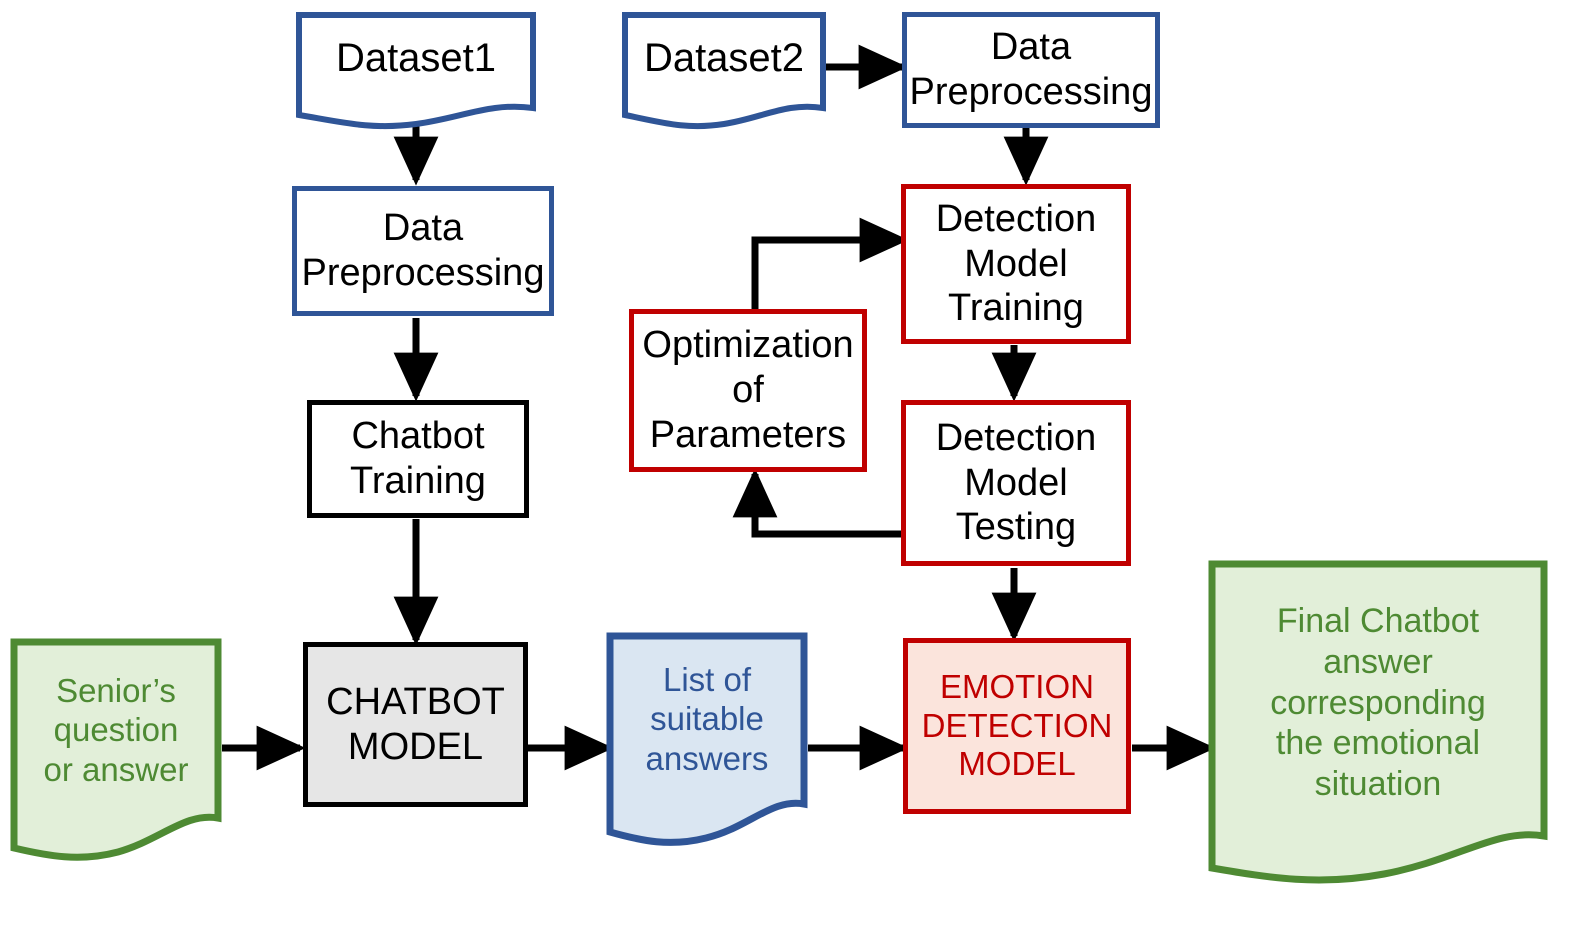  What do you see at coordinates (724, 58) in the screenshot?
I see `node-dataset2-label: Dataset2` at bounding box center [724, 58].